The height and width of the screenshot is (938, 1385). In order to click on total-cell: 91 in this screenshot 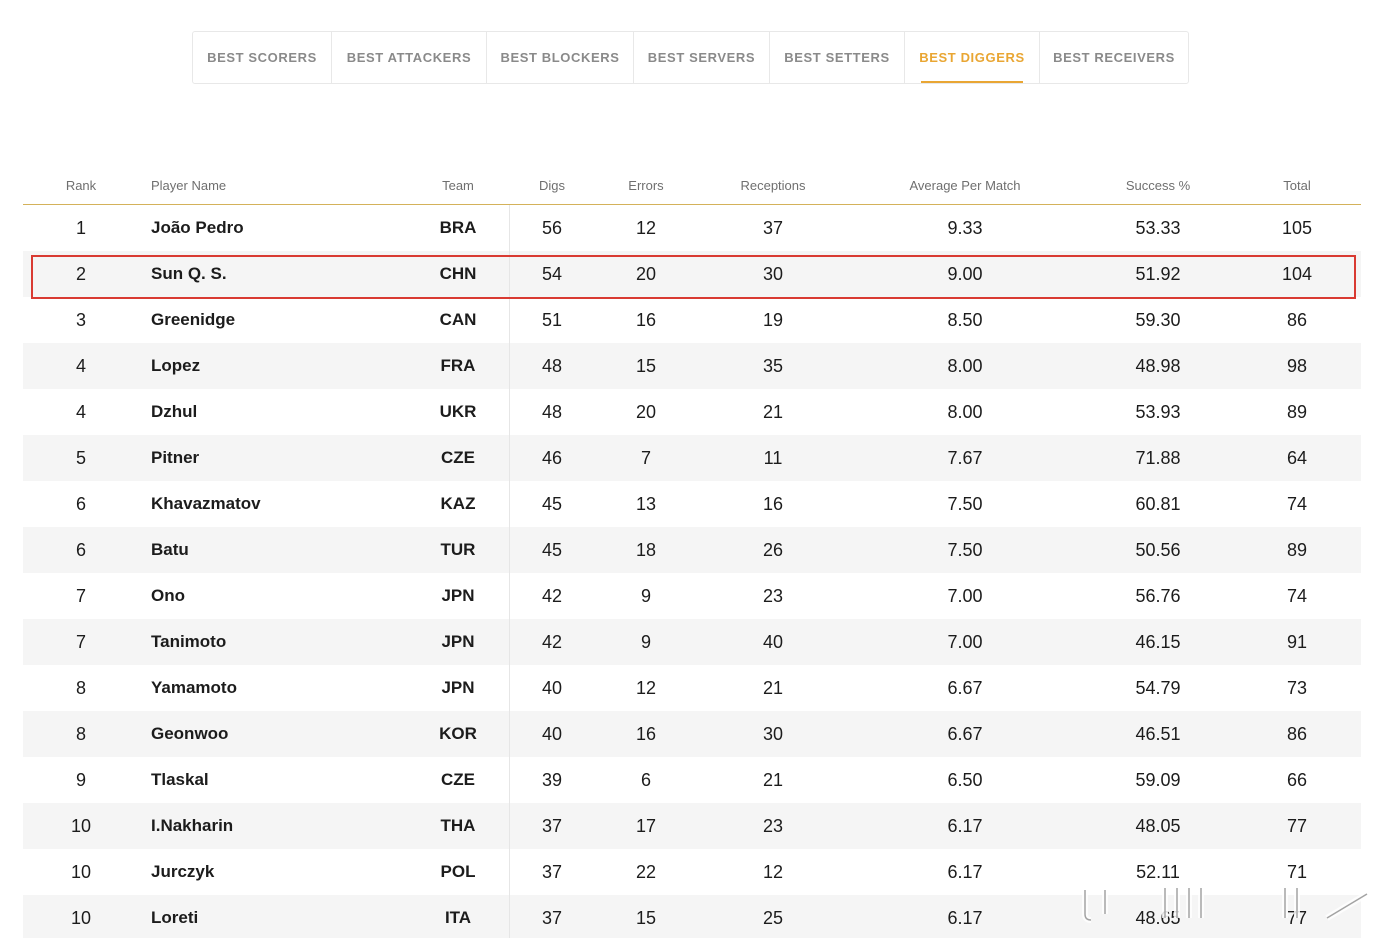, I will do `click(1297, 641)`.